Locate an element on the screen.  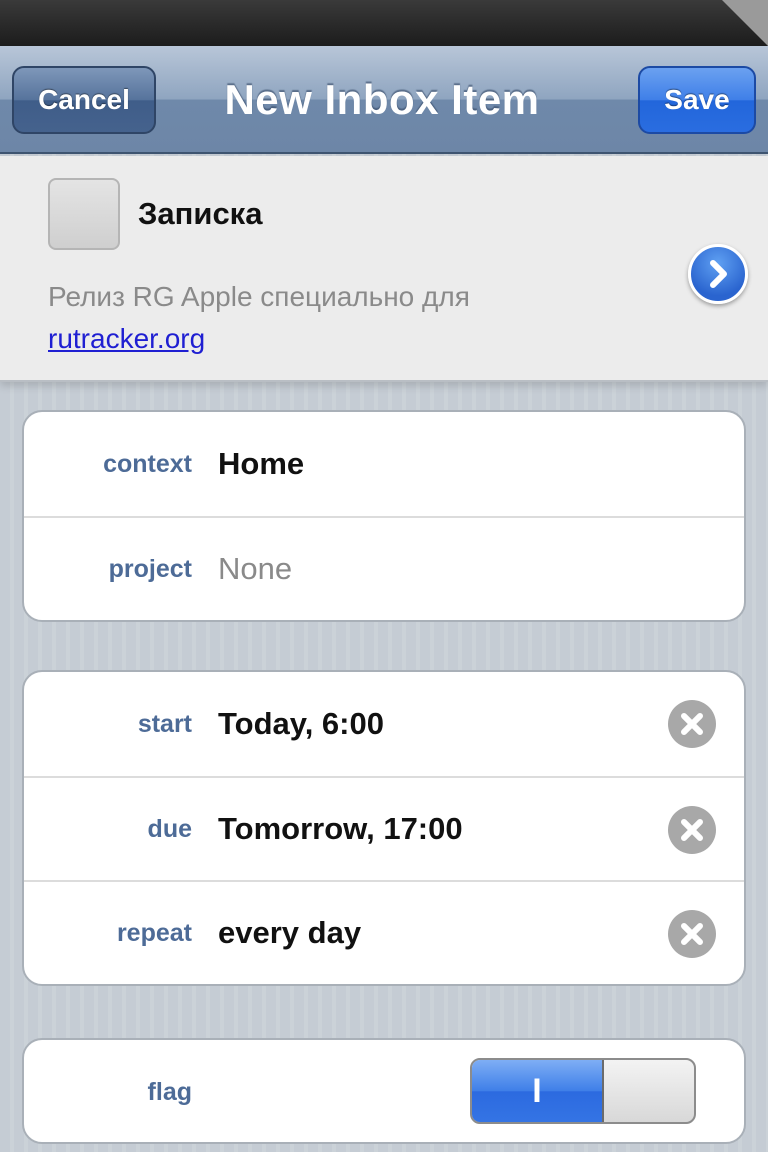
task-note: Релиз RG Apple специально для is located at coordinates (259, 296).